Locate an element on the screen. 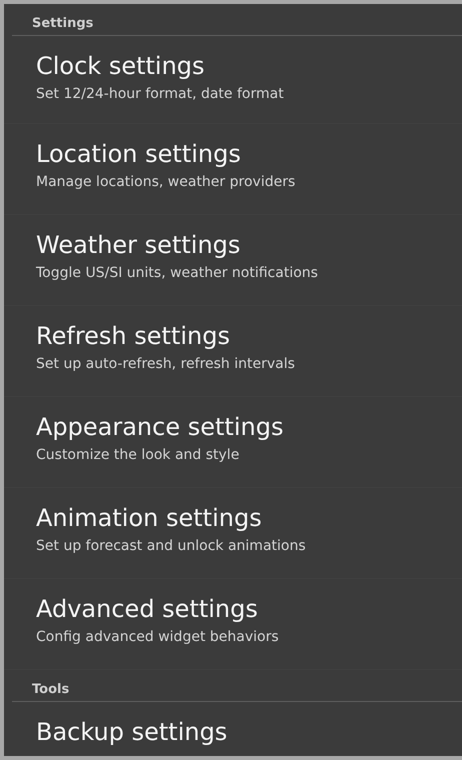 Image resolution: width=462 pixels, height=760 pixels. item-subtitle: Manage locations, weather providers is located at coordinates (166, 182).